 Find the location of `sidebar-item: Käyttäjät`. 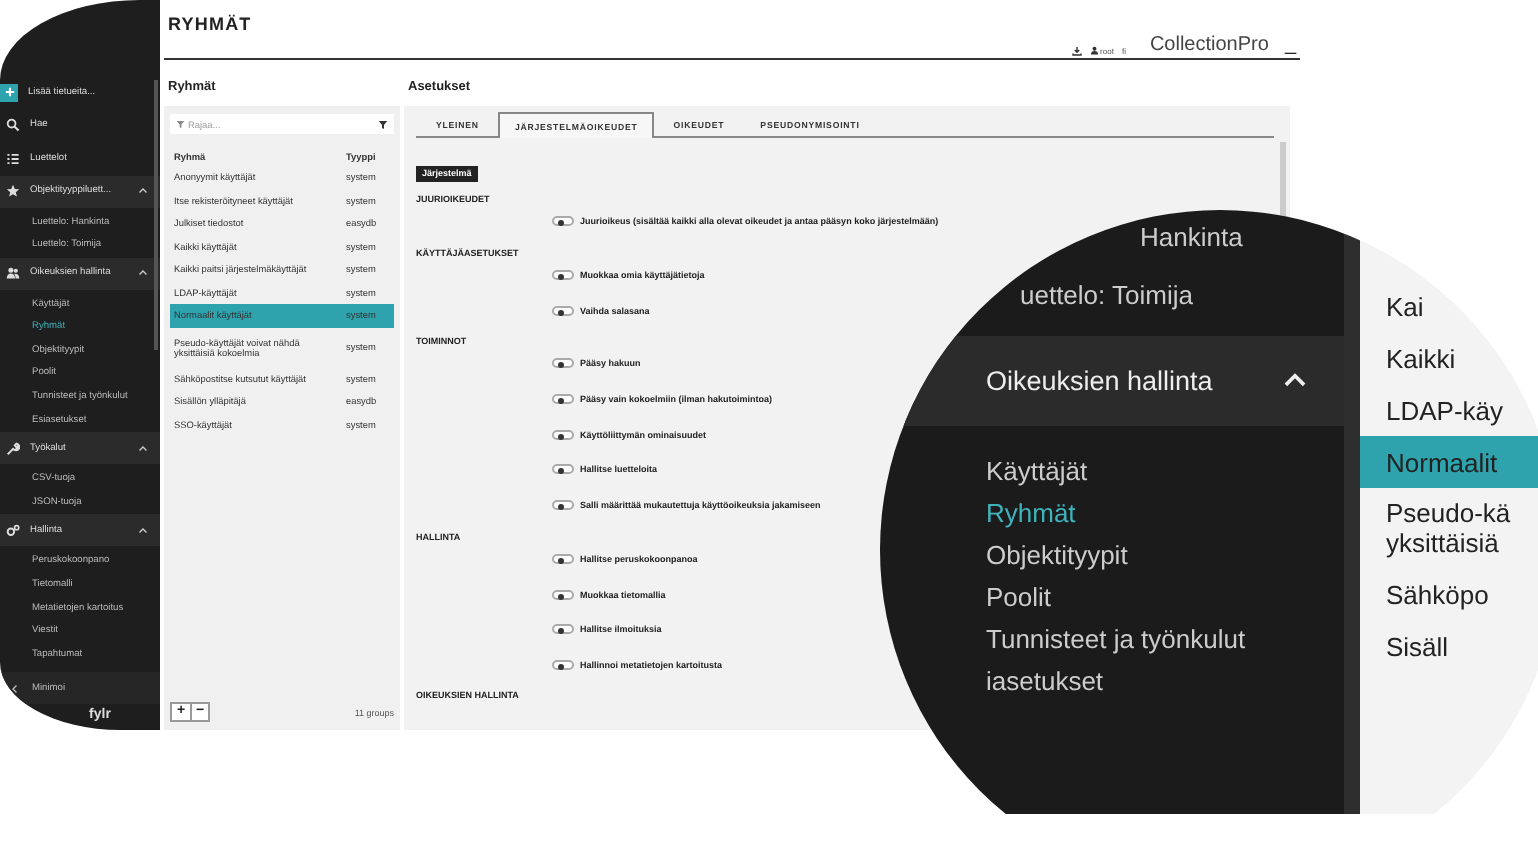

sidebar-item: Käyttäjät is located at coordinates (1037, 471).